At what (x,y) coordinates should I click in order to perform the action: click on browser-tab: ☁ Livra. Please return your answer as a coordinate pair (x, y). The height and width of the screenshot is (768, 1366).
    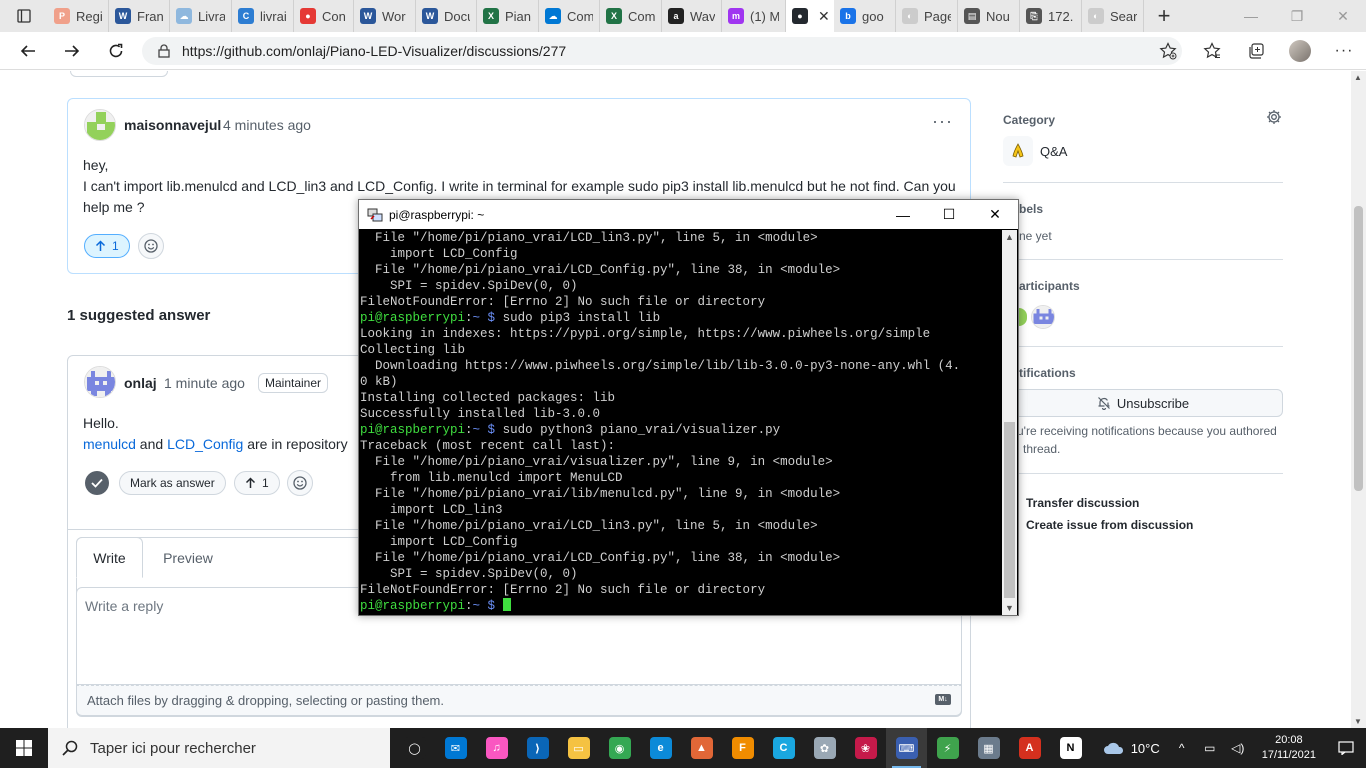
    Looking at the image, I should click on (201, 16).